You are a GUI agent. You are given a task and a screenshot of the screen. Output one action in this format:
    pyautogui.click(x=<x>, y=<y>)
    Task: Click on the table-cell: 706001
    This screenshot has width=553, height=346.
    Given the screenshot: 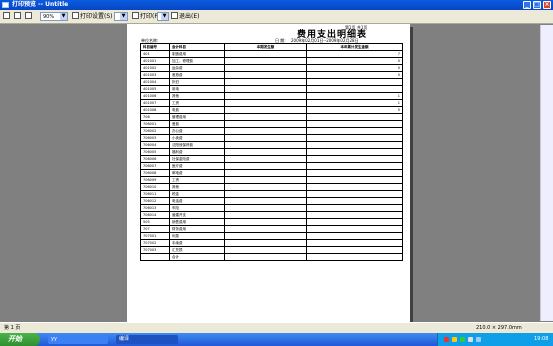 What is the action you would take?
    pyautogui.click(x=155, y=124)
    